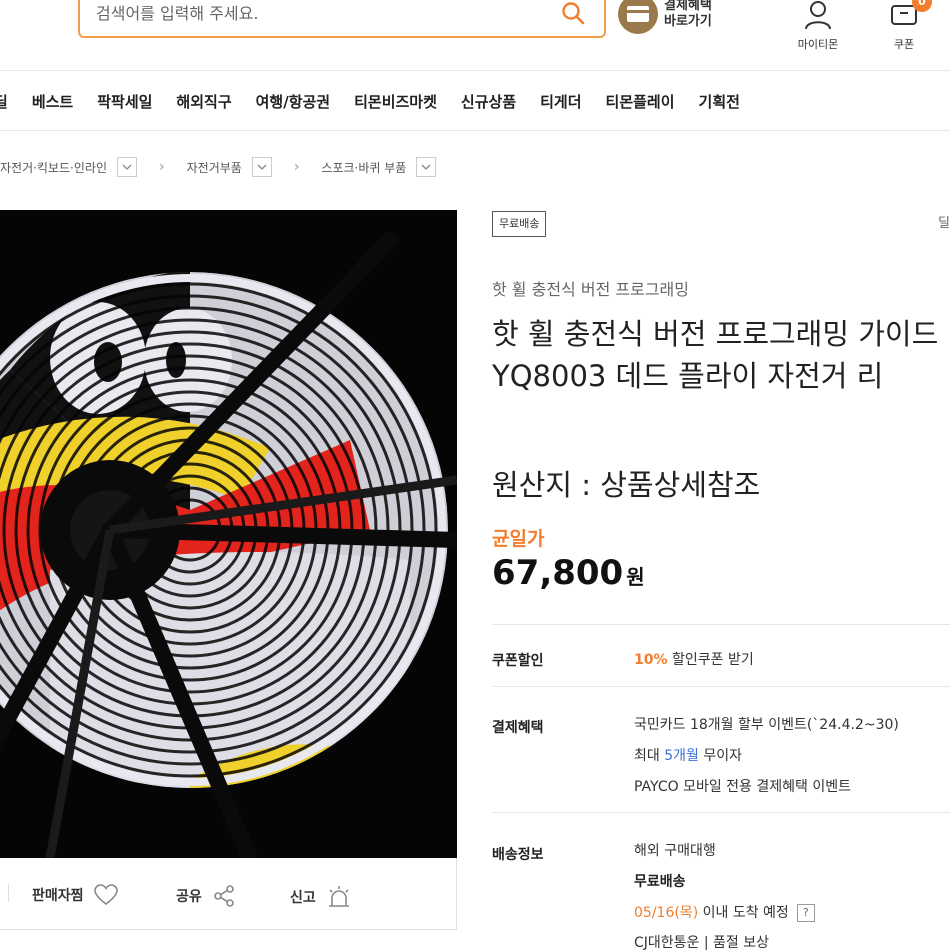  What do you see at coordinates (818, 44) in the screenshot?
I see `my-tmon-label: 마이티몬` at bounding box center [818, 44].